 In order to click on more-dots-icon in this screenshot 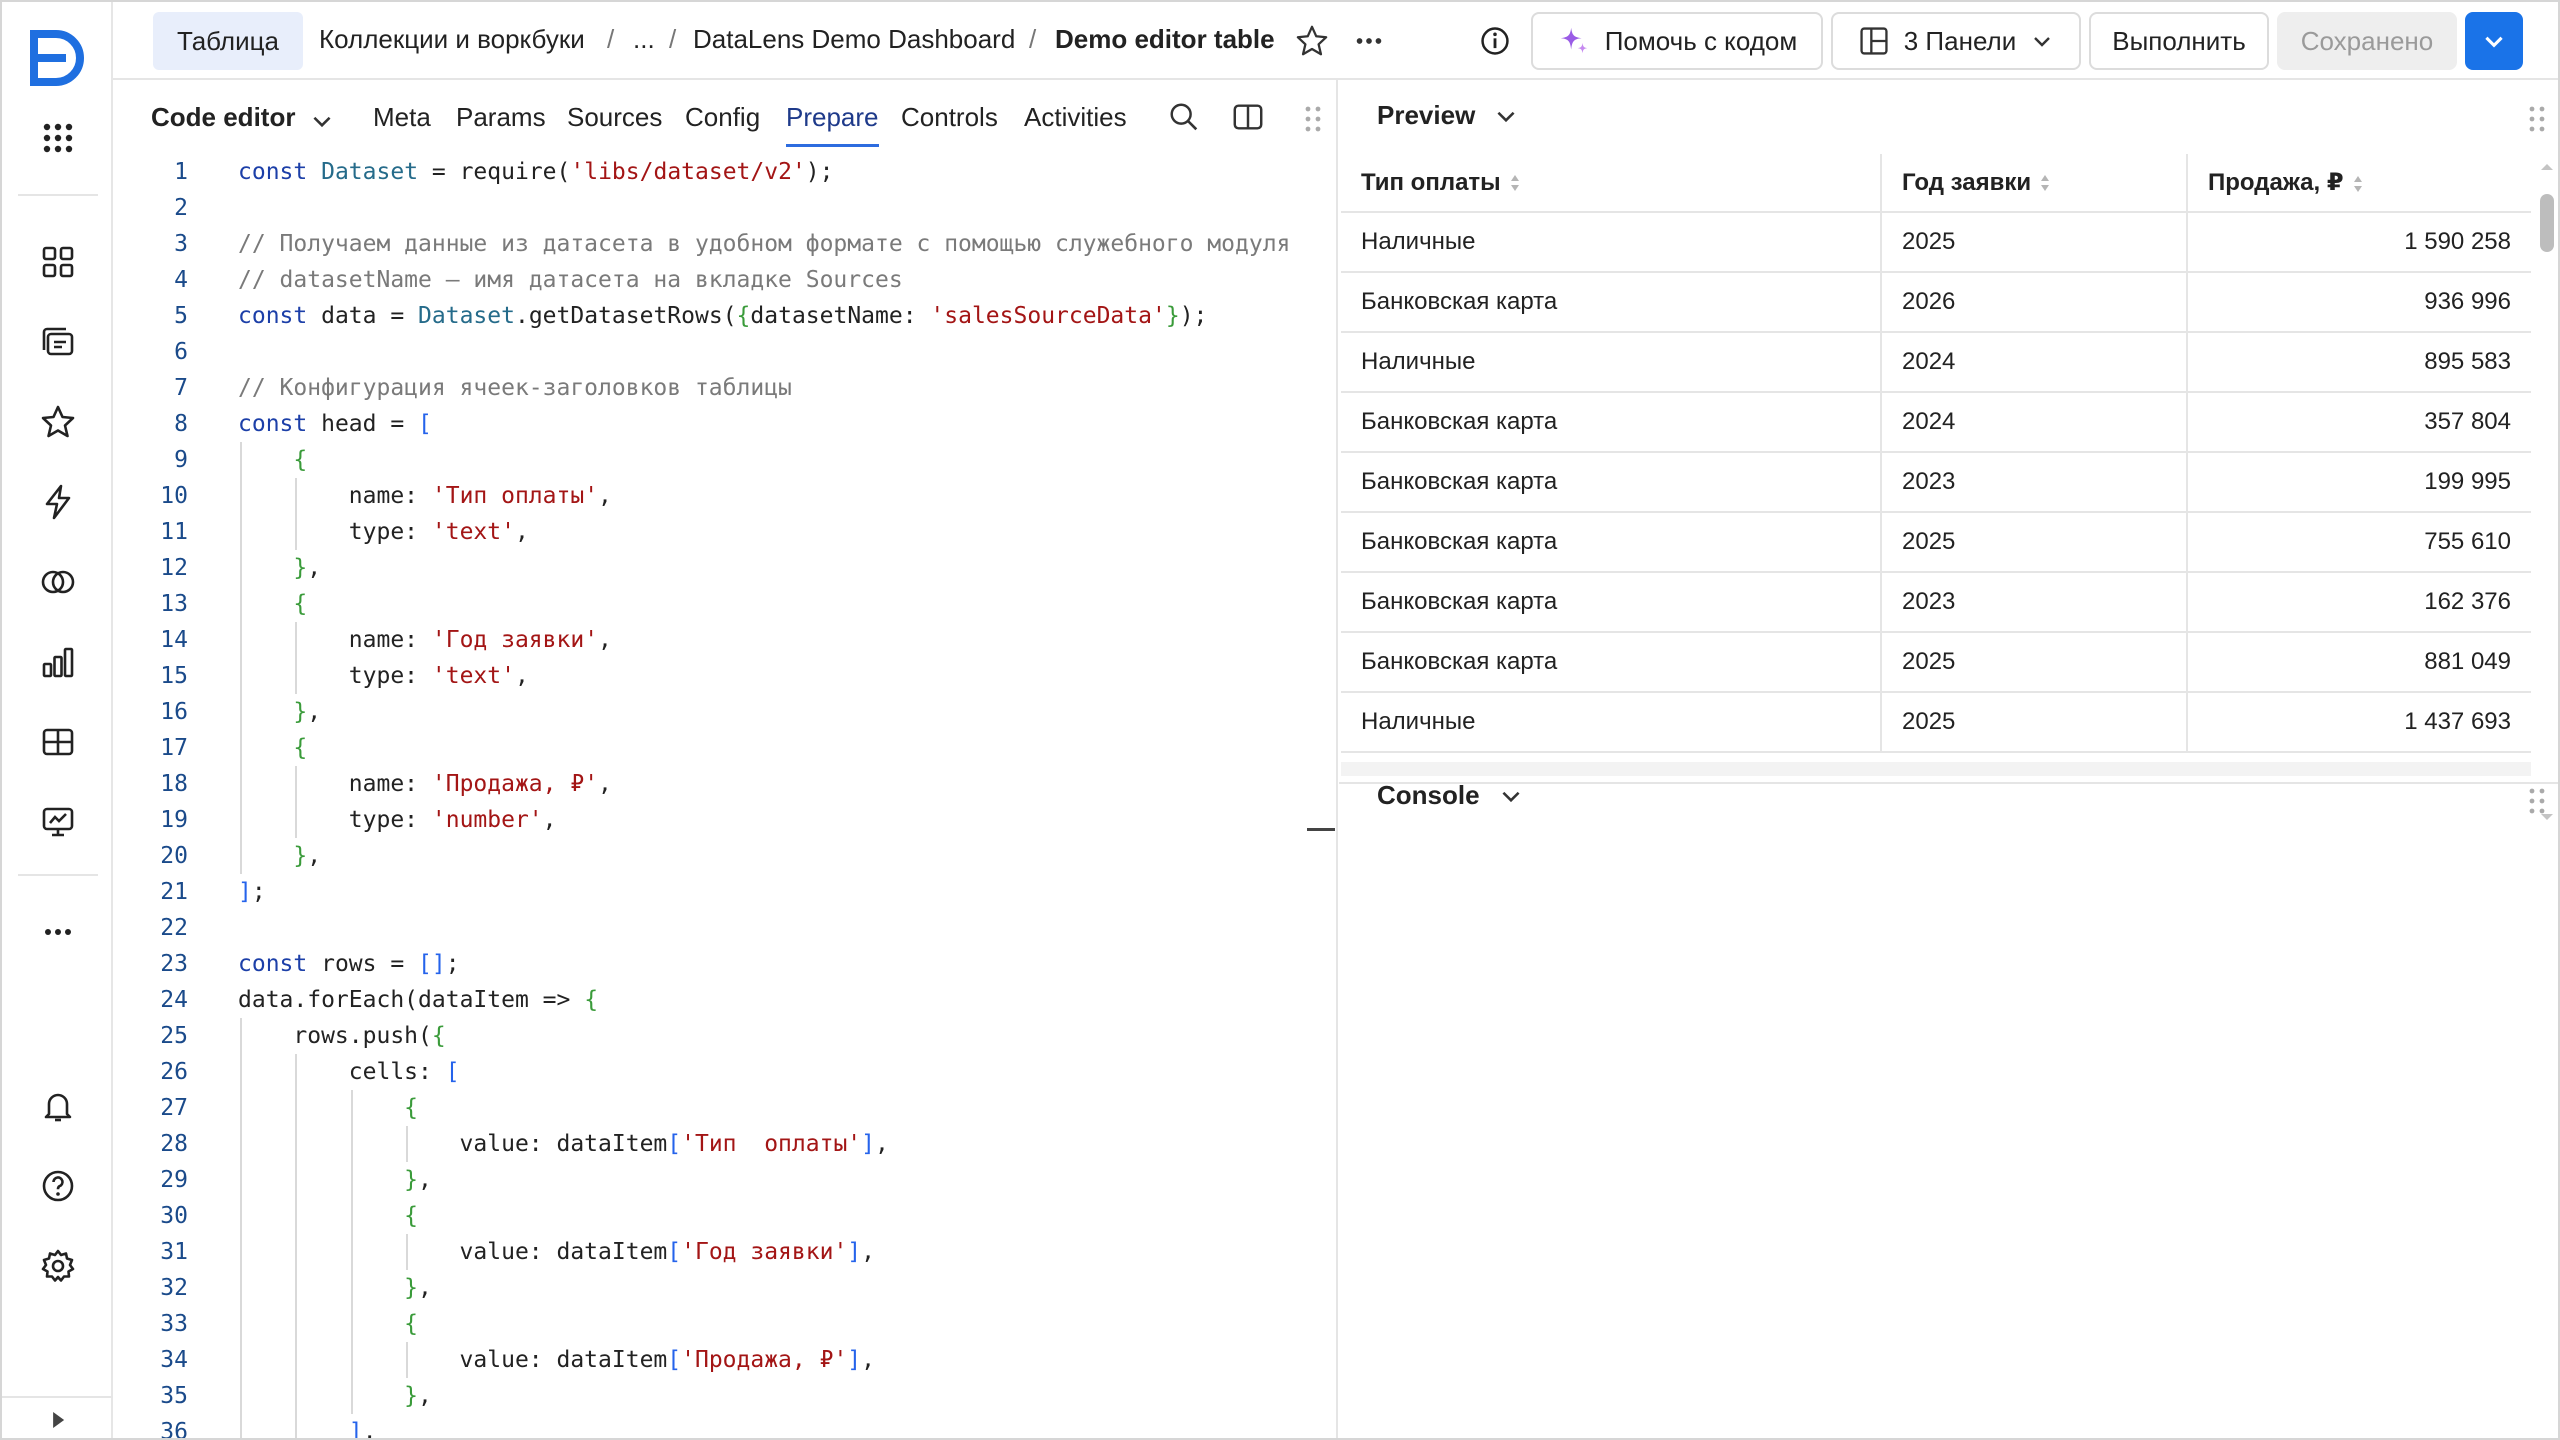, I will do `click(58, 932)`.